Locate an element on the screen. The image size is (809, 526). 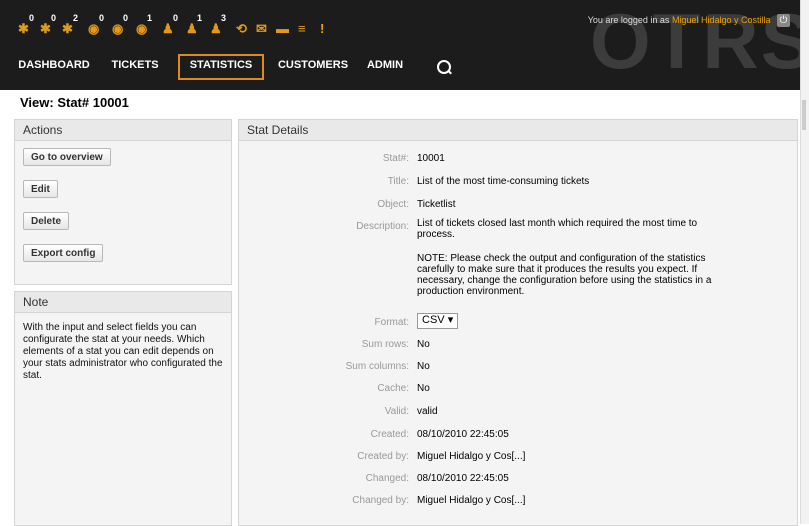
detail-label: Description: is located at coordinates (382, 226).